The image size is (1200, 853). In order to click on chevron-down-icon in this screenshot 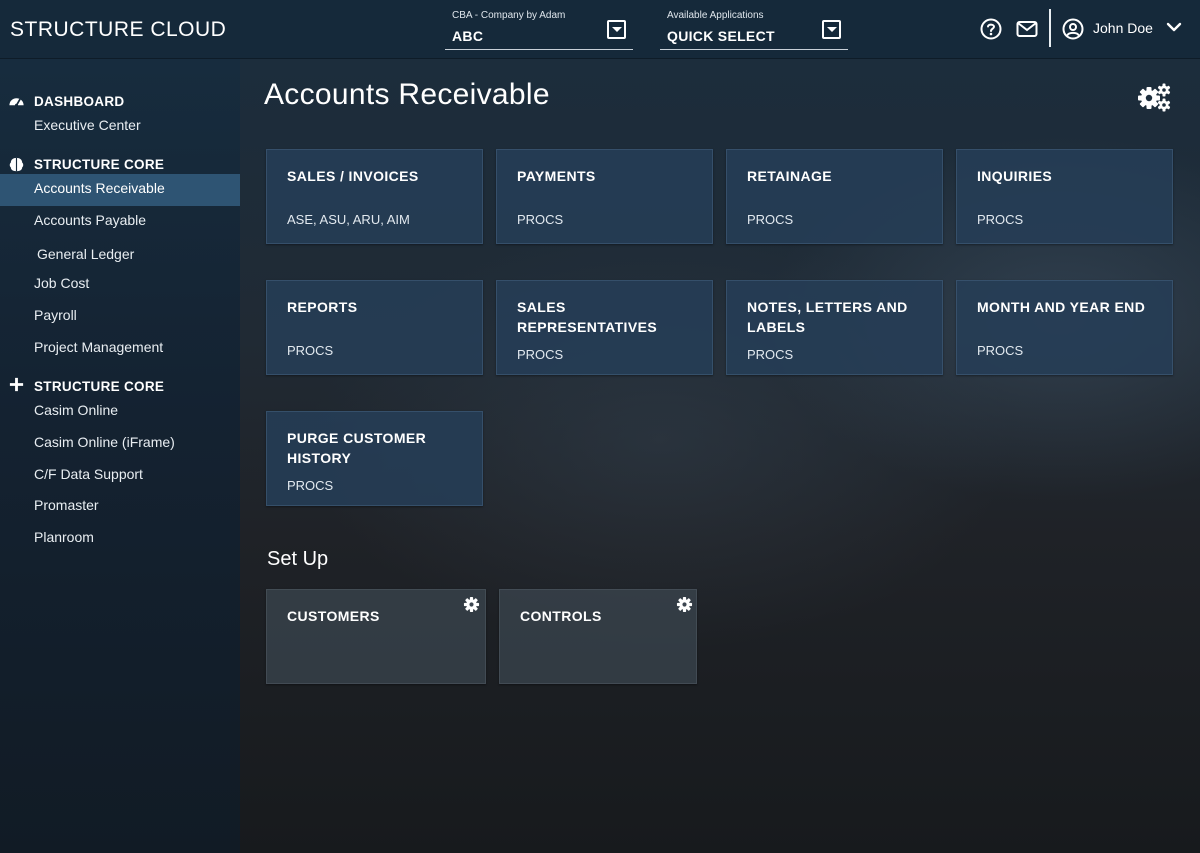, I will do `click(1174, 27)`.